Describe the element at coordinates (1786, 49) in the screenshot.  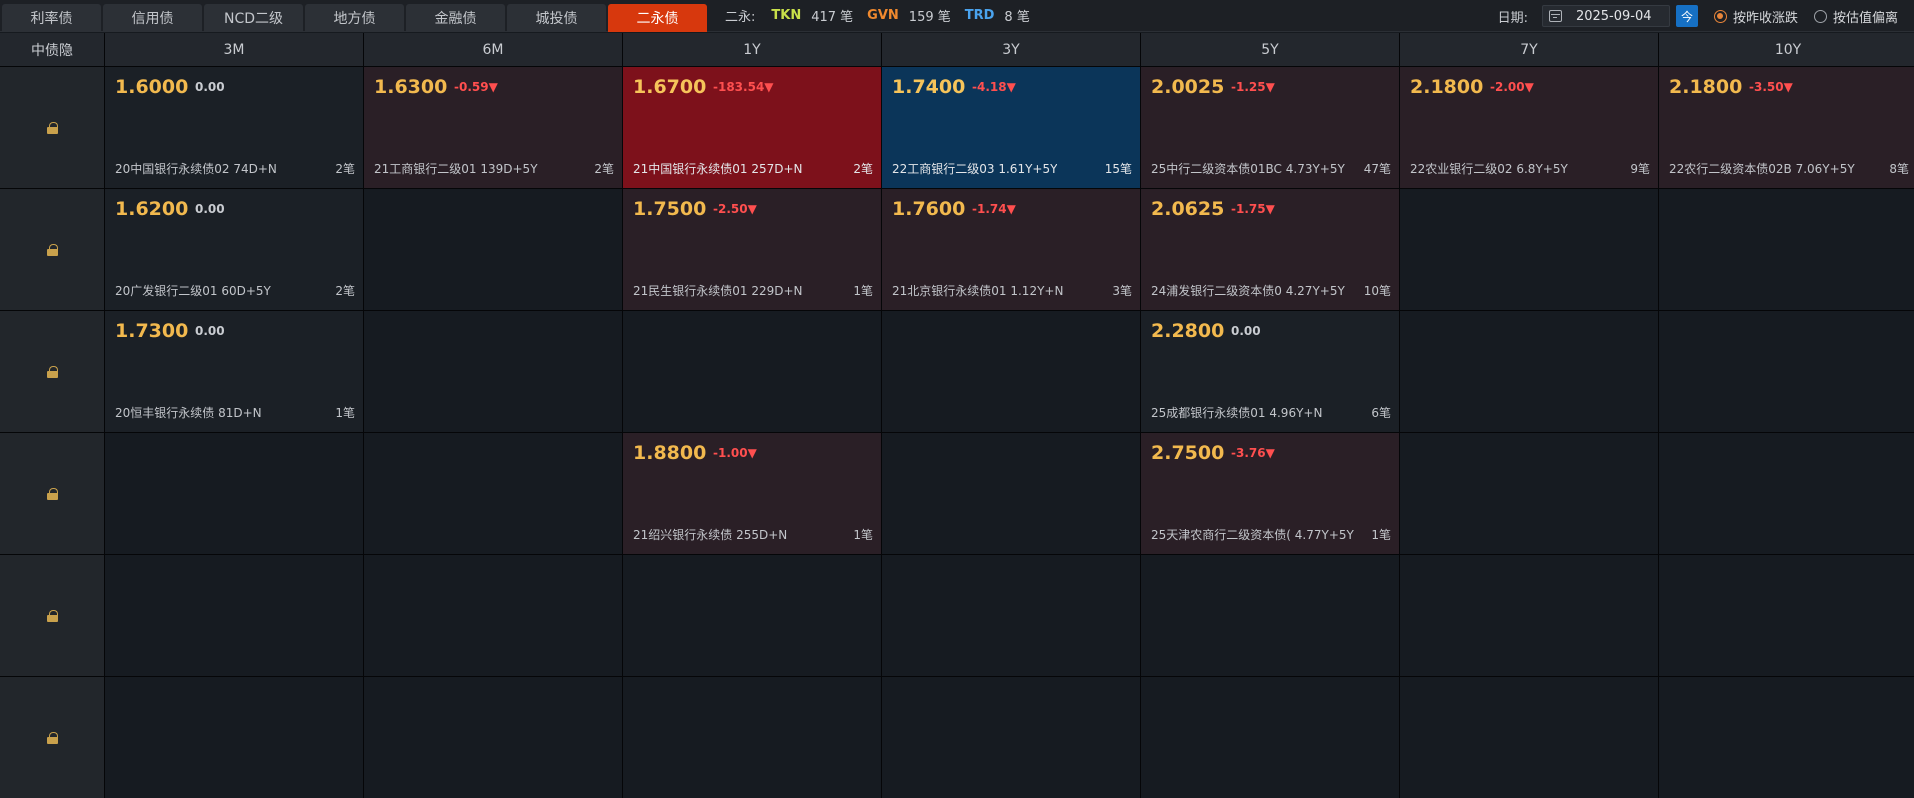
I see `column-header: 10Y` at that location.